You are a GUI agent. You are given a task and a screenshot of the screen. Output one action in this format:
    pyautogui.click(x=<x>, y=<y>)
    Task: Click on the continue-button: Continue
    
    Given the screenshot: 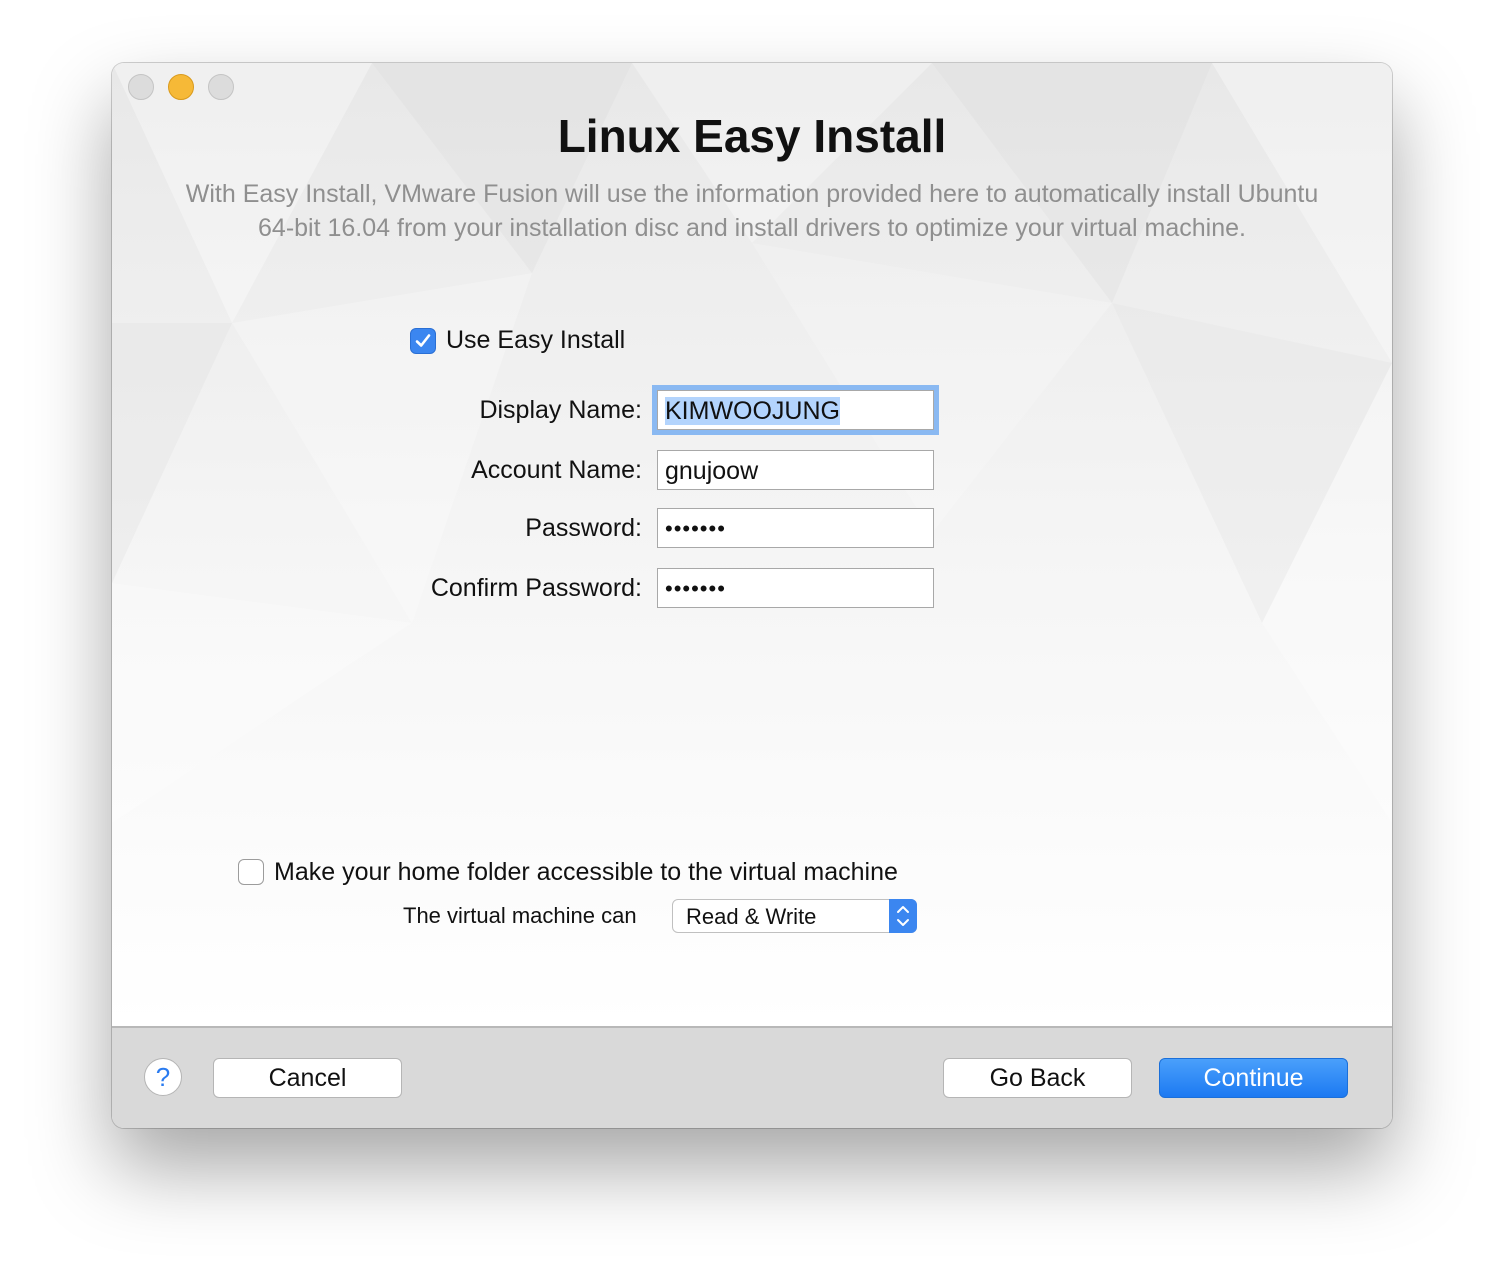 What is the action you would take?
    pyautogui.click(x=1253, y=1078)
    